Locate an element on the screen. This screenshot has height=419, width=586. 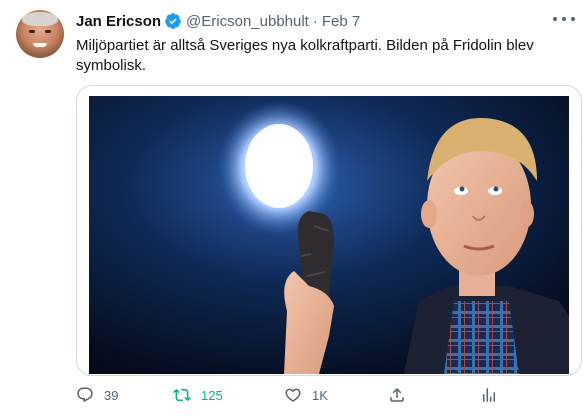
analytics-icon is located at coordinates (489, 395).